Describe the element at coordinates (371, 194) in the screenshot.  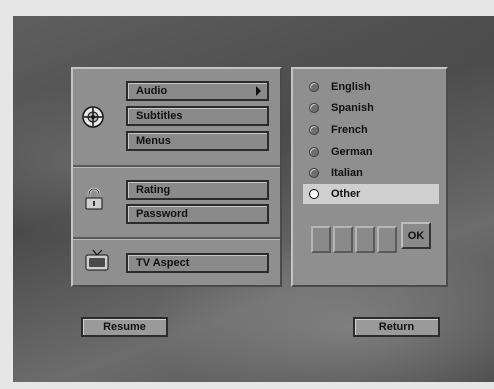
I see `language-item-other: Other` at that location.